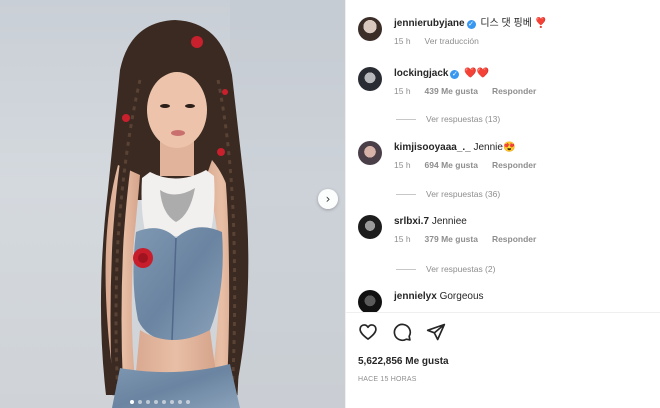 This screenshot has height=408, width=660. Describe the element at coordinates (415, 296) in the screenshot. I see `comment-username: jennielyx` at that location.